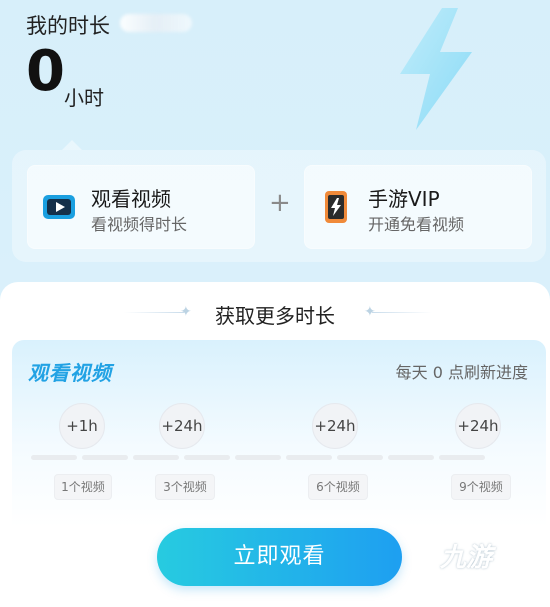 Image resolution: width=550 pixels, height=607 pixels. Describe the element at coordinates (279, 557) in the screenshot. I see `watch-now-button: 立即观看` at that location.